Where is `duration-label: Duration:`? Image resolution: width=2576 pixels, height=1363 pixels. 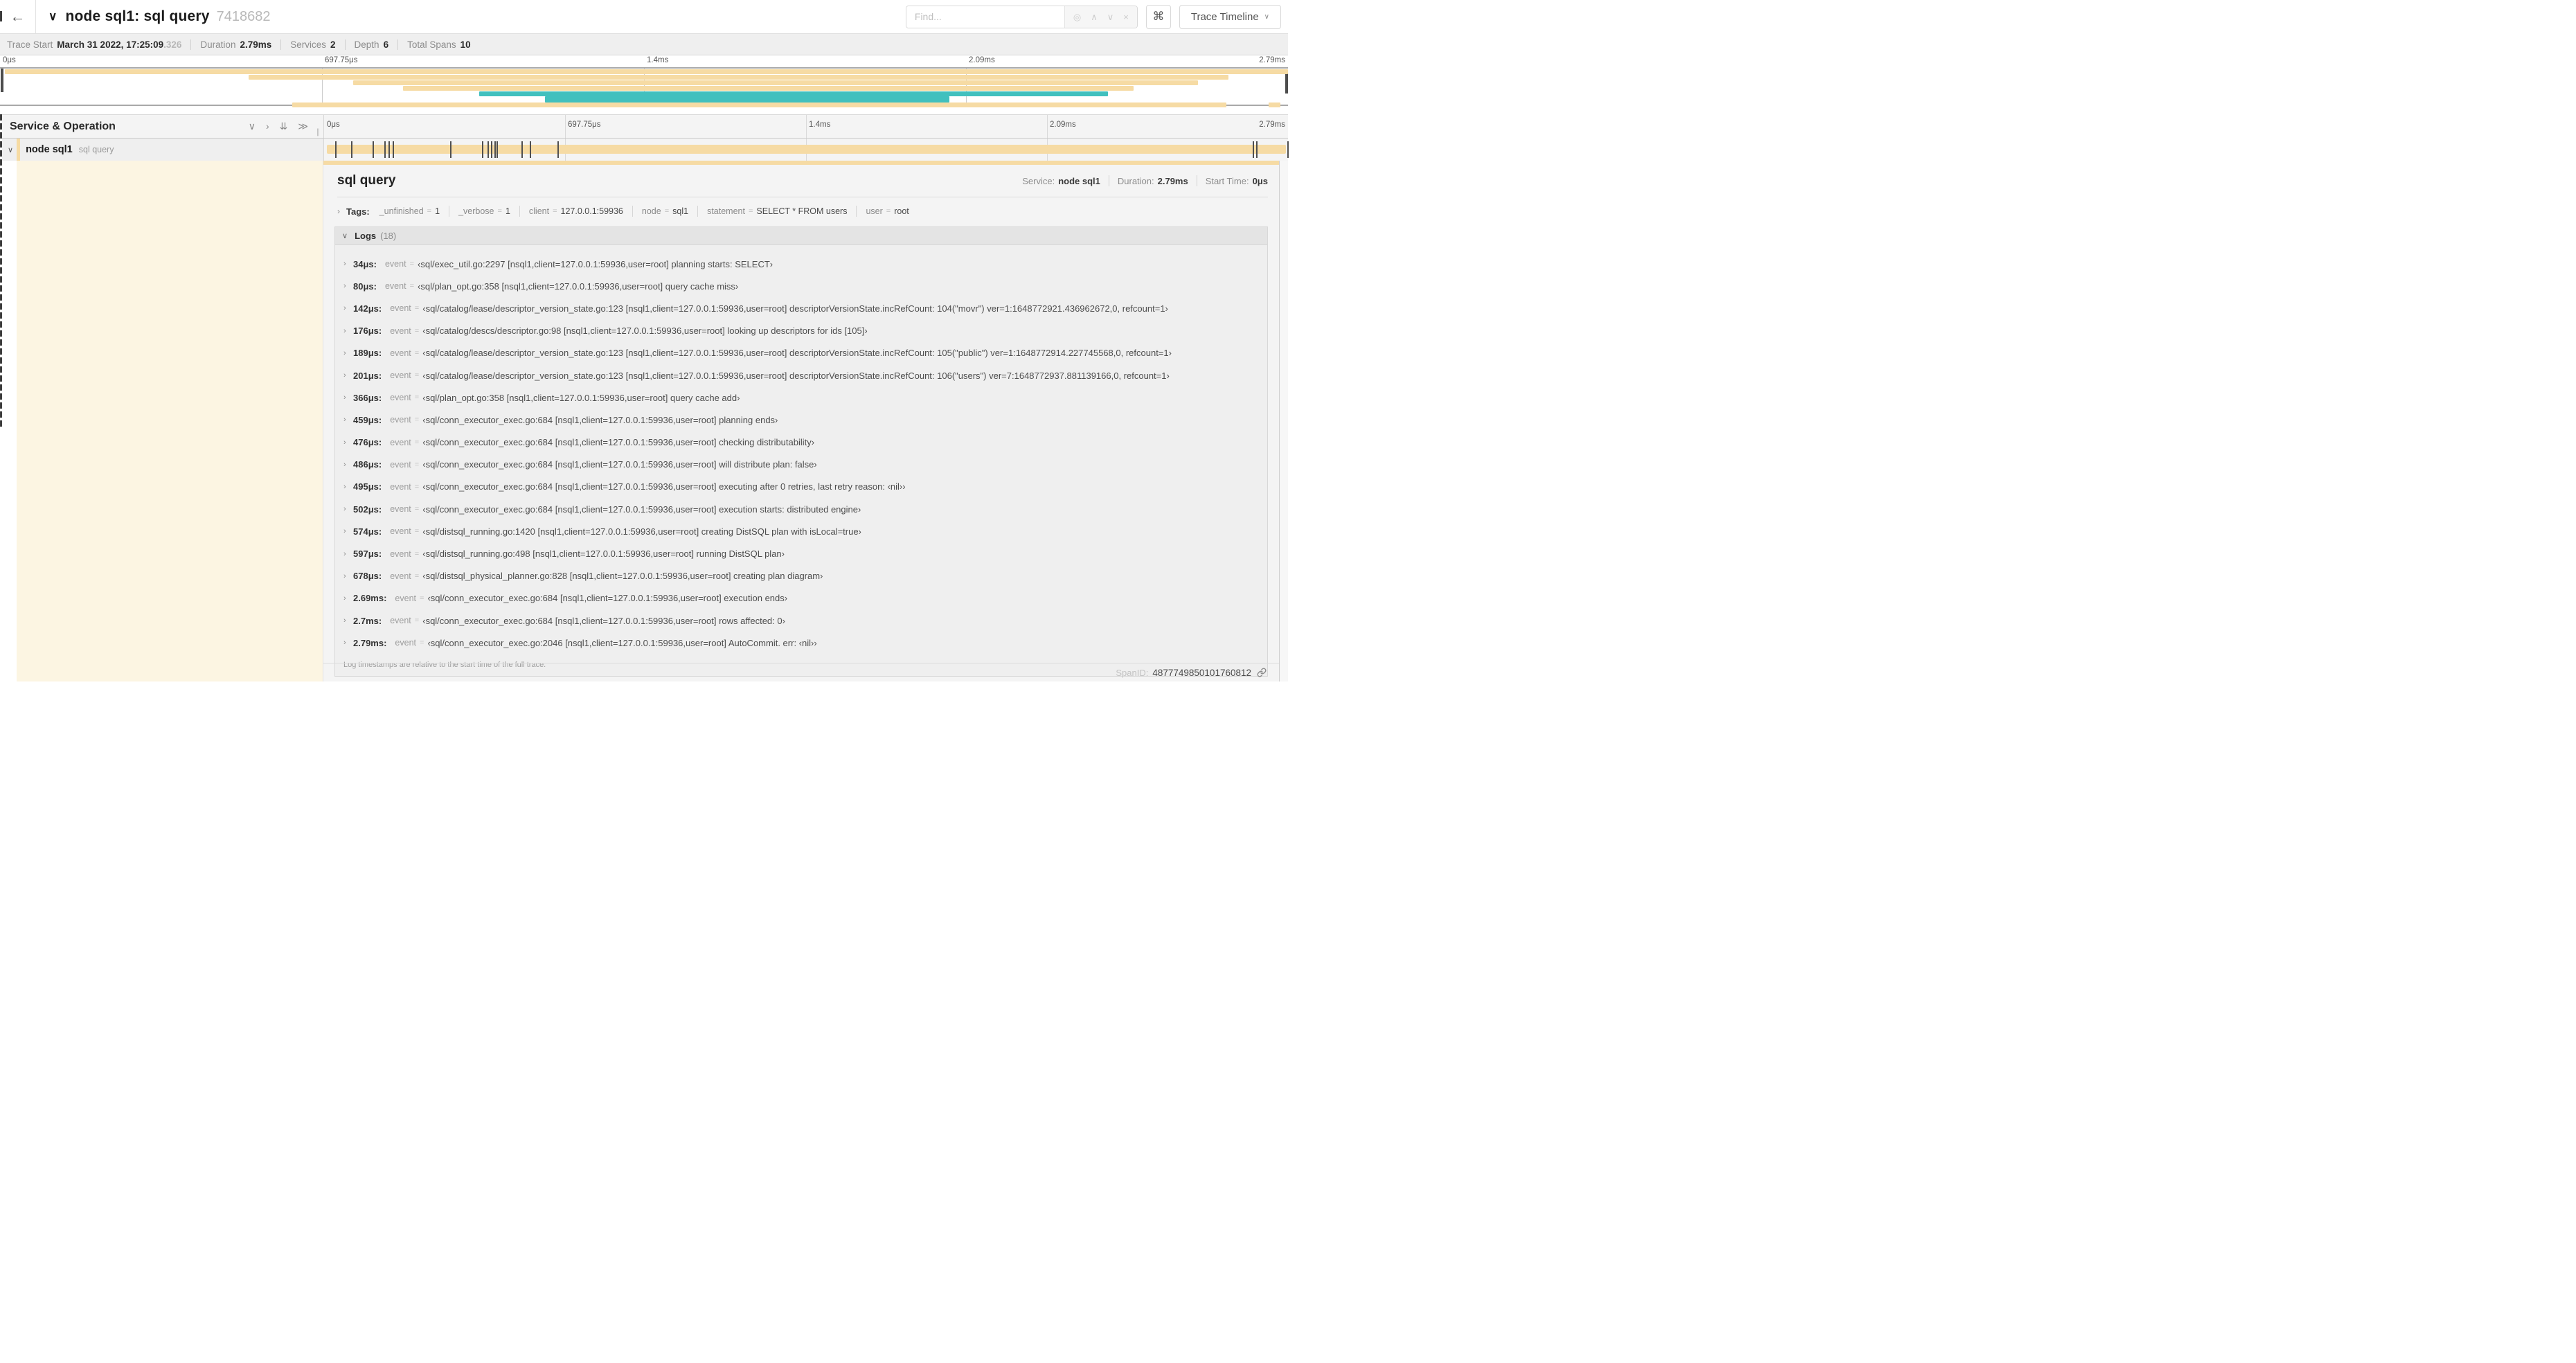 duration-label: Duration: is located at coordinates (1135, 181).